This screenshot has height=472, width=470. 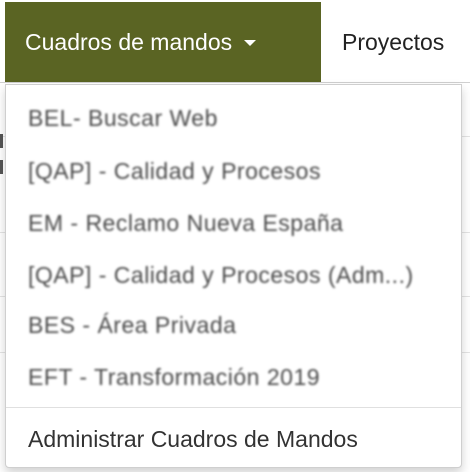 I want to click on menu-item-dashboard: [QAP] - Calidad y Procesos, so click(x=238, y=171).